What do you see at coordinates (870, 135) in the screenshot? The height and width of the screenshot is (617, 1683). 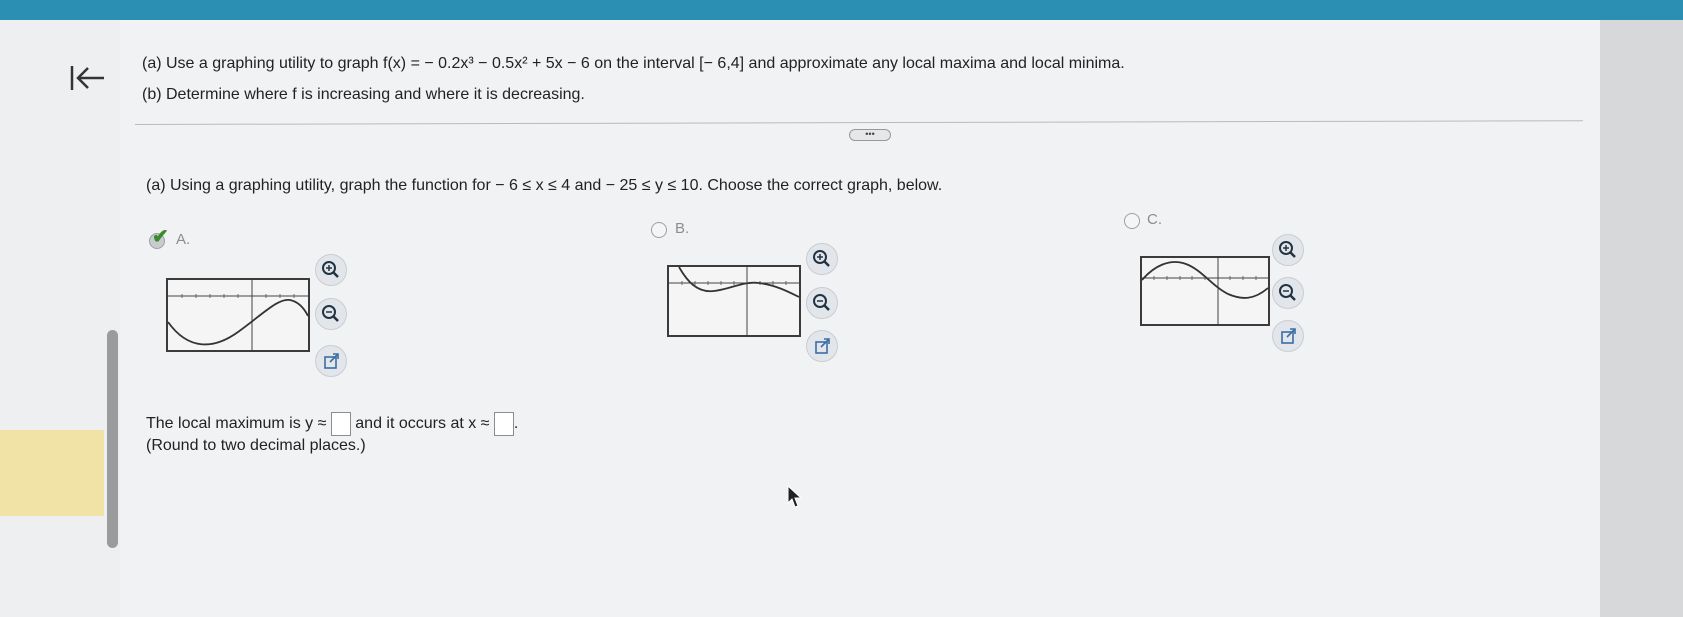 I see `more-button: •••` at bounding box center [870, 135].